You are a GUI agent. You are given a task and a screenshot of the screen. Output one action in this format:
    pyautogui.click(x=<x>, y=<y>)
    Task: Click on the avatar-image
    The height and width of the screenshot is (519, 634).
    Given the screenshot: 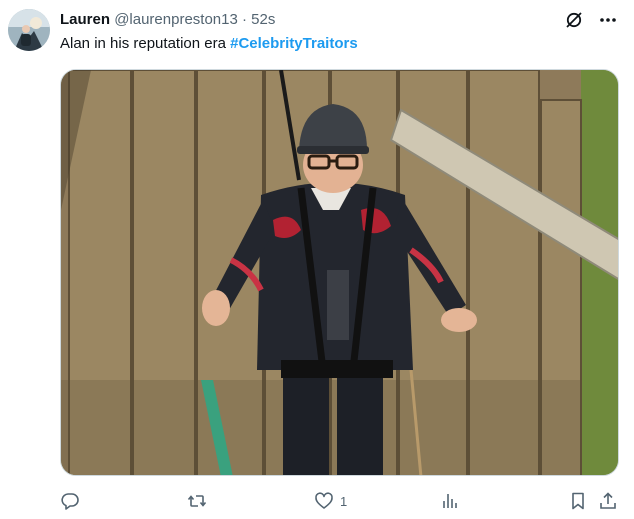 What is the action you would take?
    pyautogui.click(x=29, y=30)
    